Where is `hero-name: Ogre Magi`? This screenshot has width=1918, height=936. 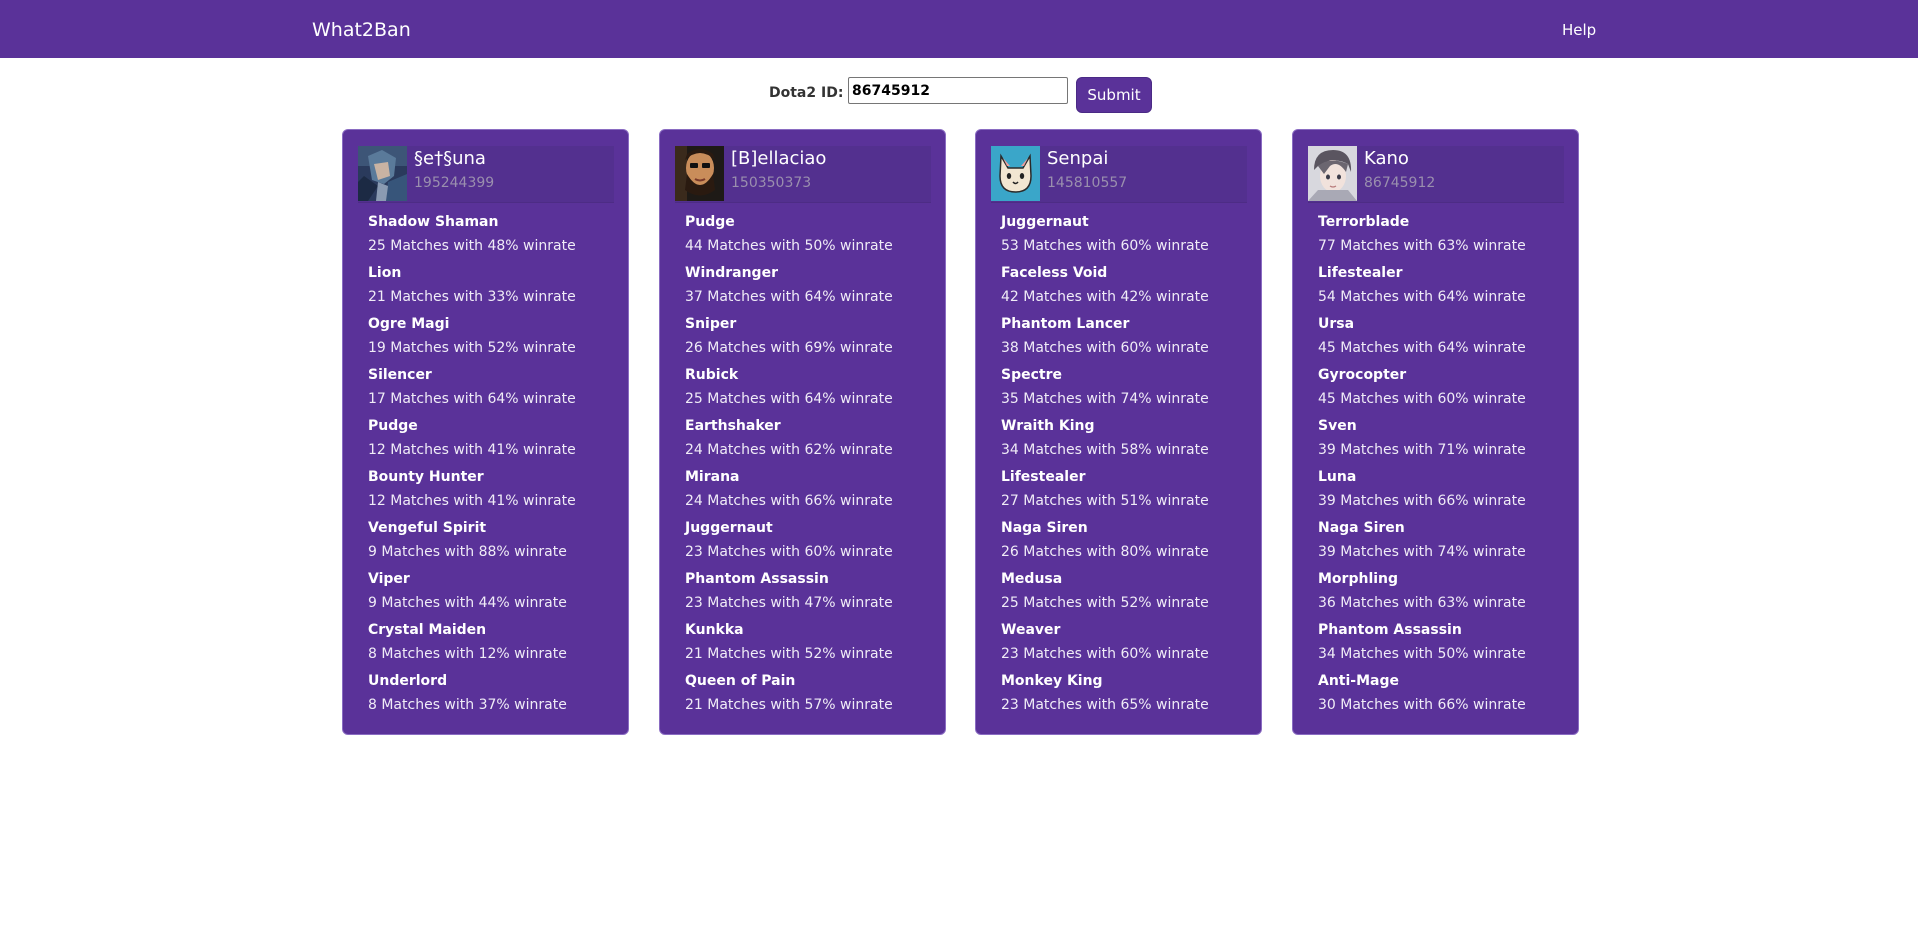 hero-name: Ogre Magi is located at coordinates (409, 324).